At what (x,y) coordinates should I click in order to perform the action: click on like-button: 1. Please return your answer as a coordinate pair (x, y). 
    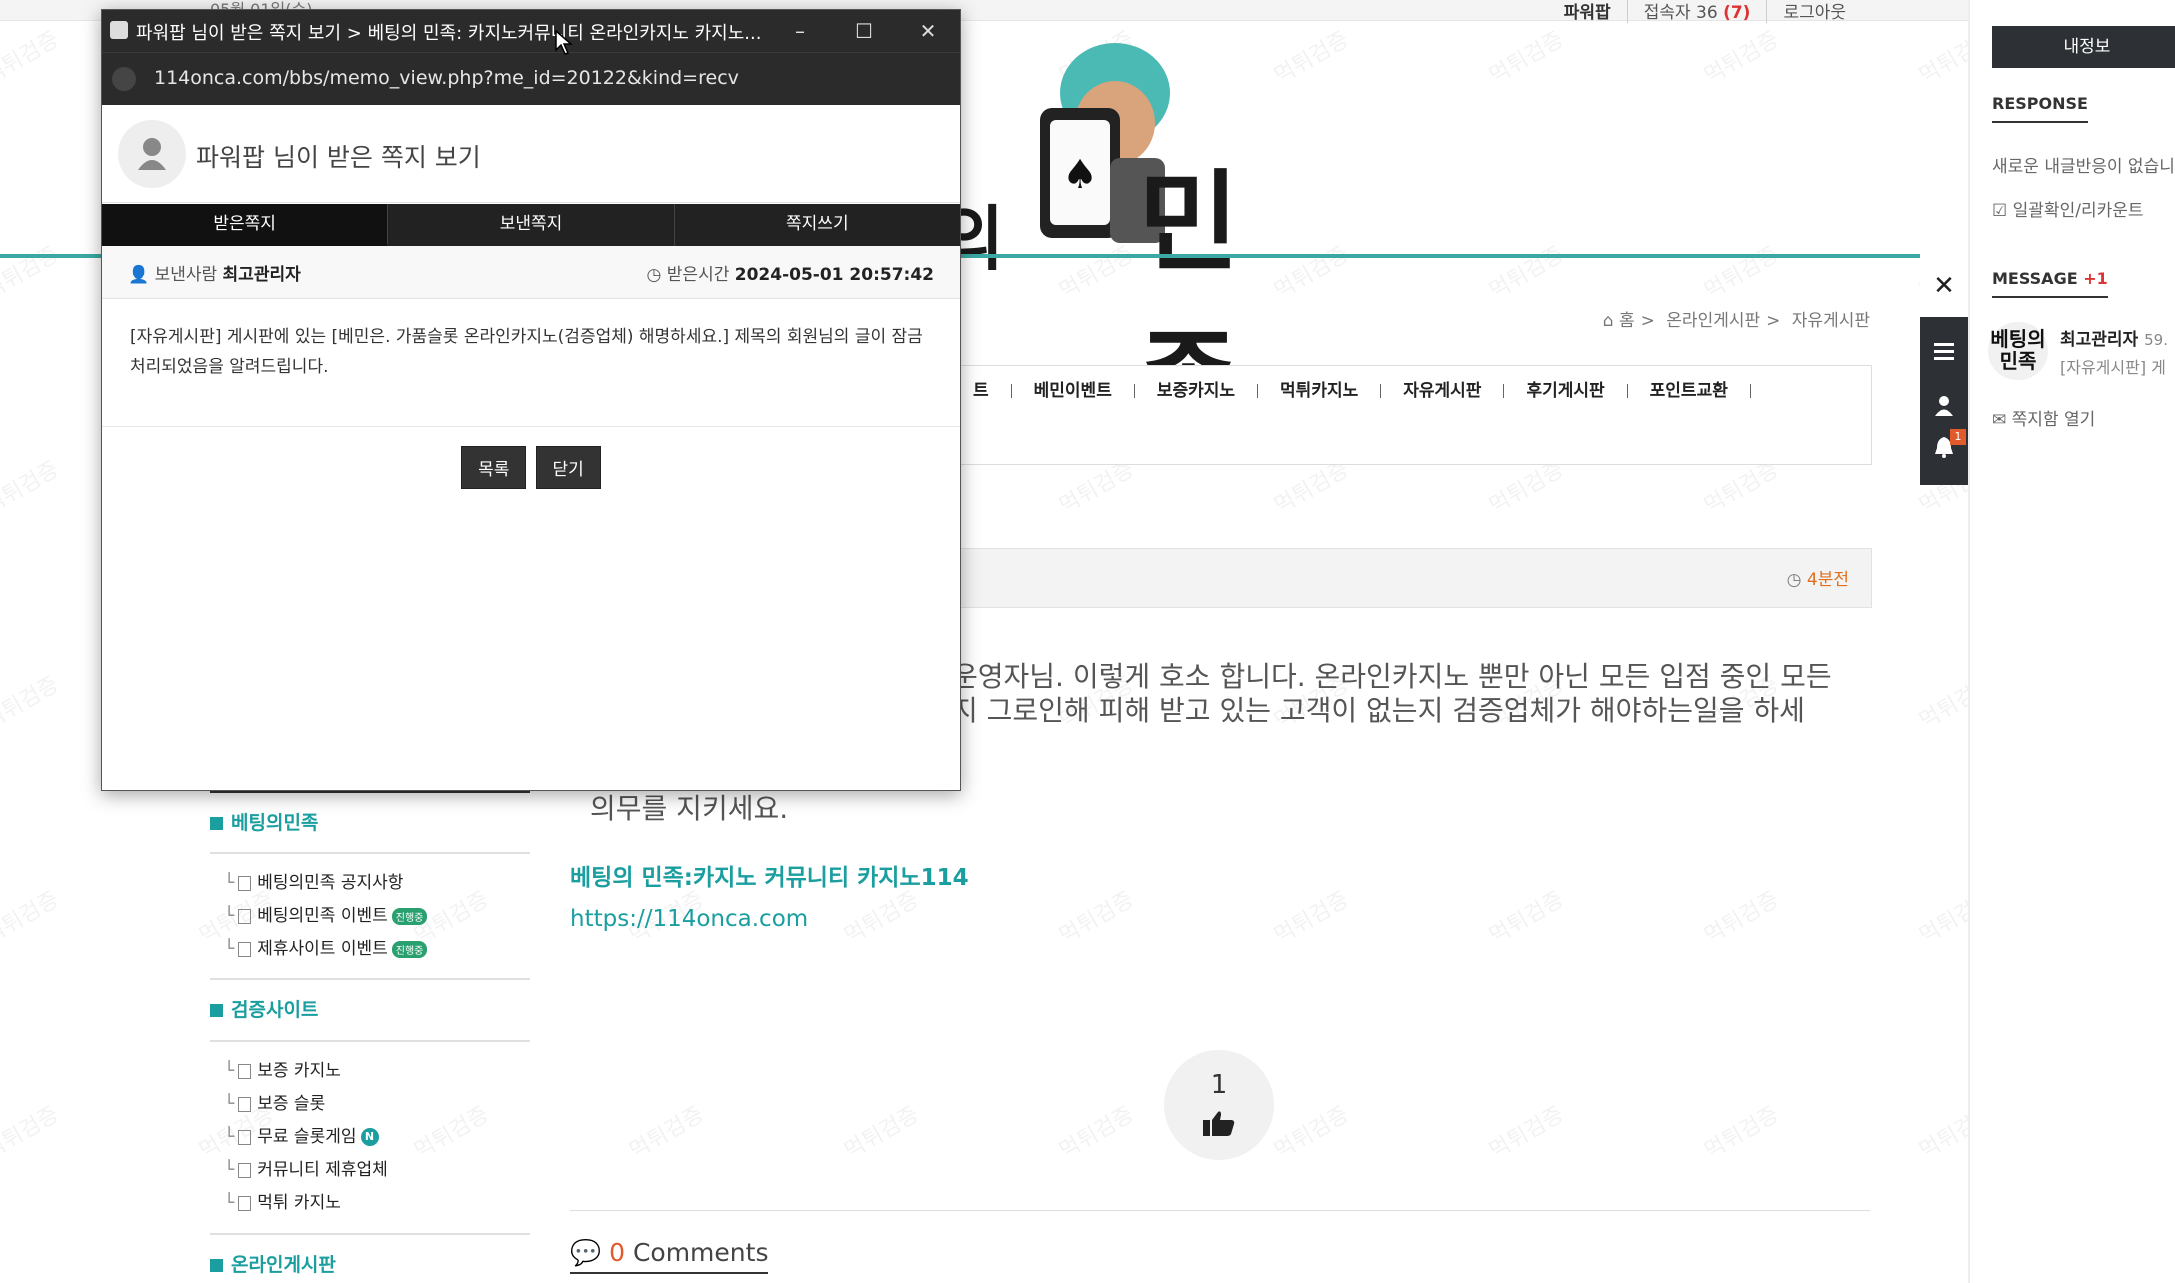
    Looking at the image, I should click on (1219, 1105).